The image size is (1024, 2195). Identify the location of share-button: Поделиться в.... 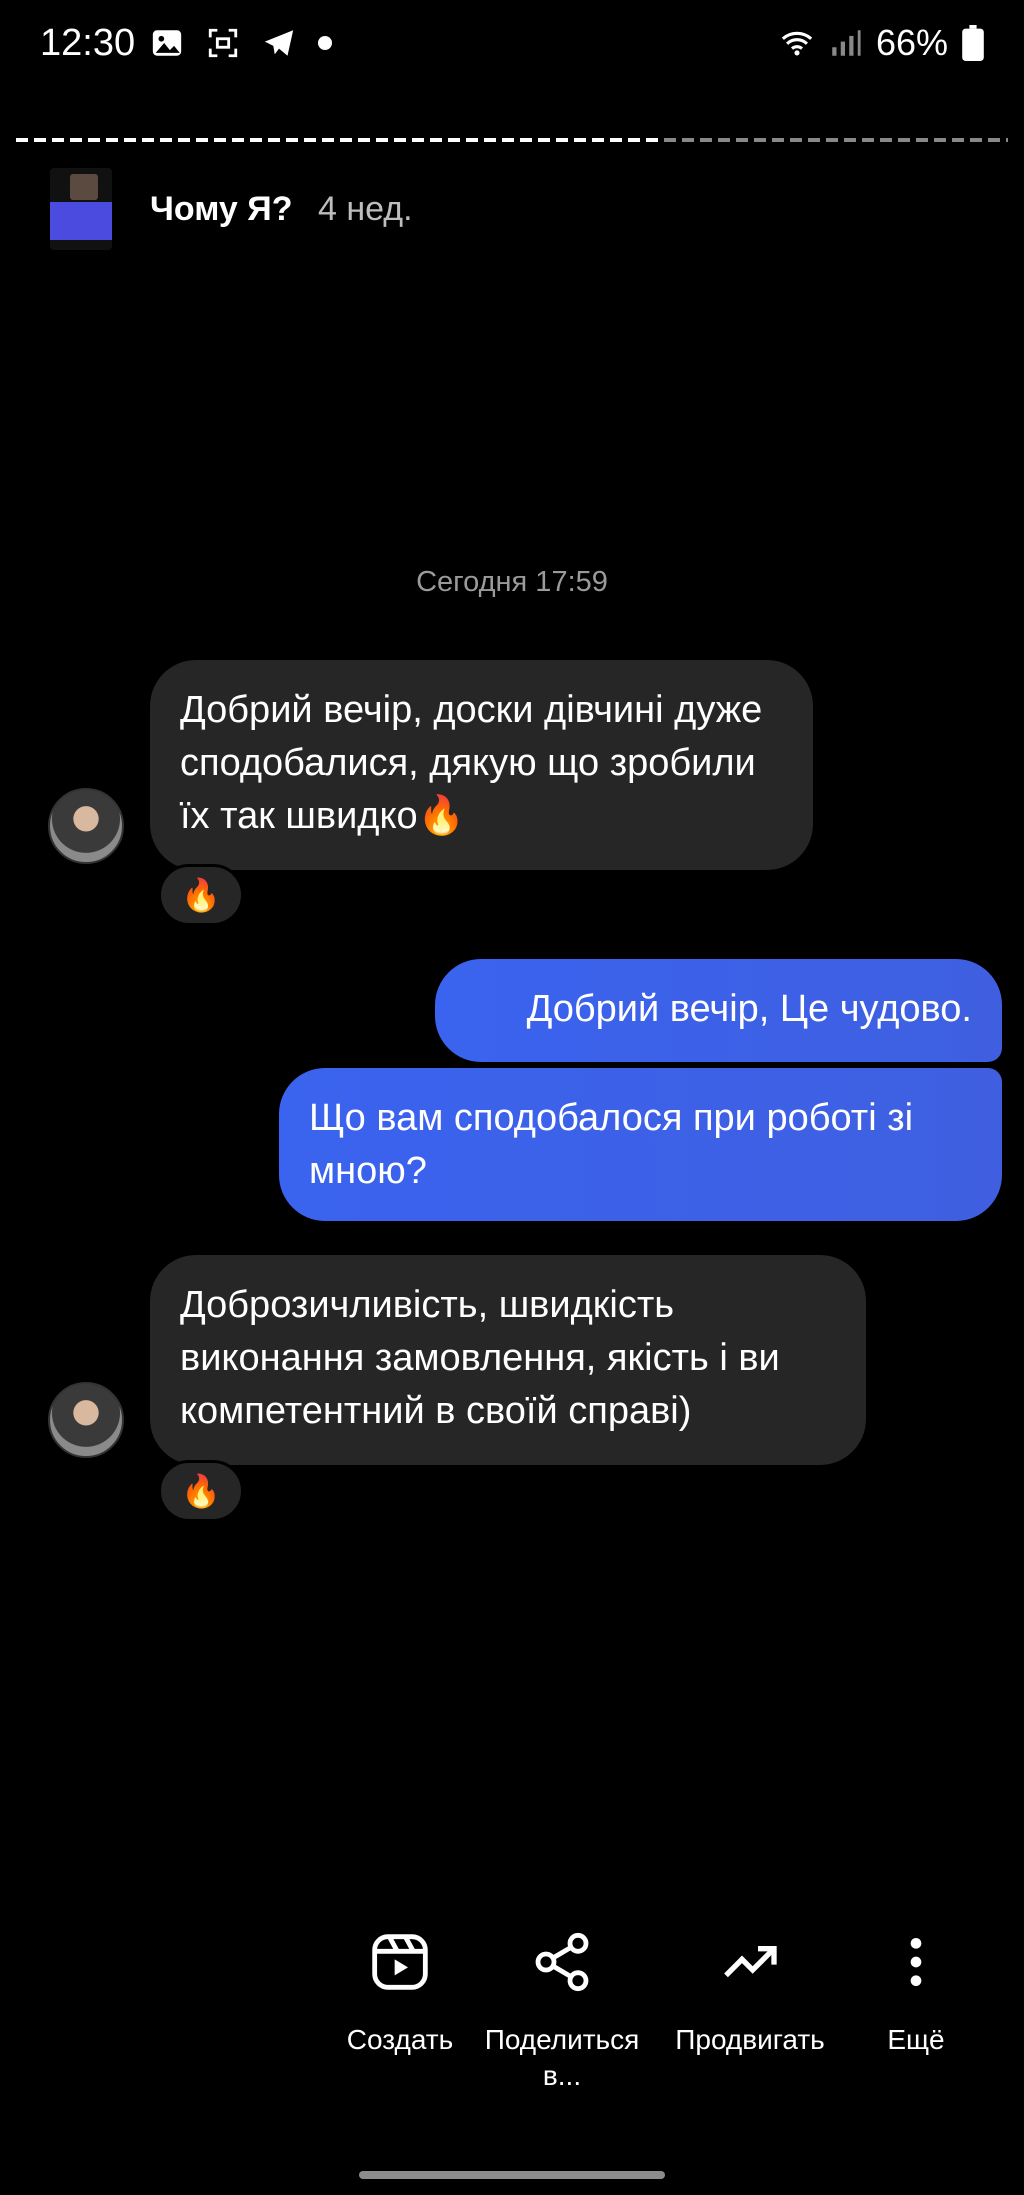
(562, 2012).